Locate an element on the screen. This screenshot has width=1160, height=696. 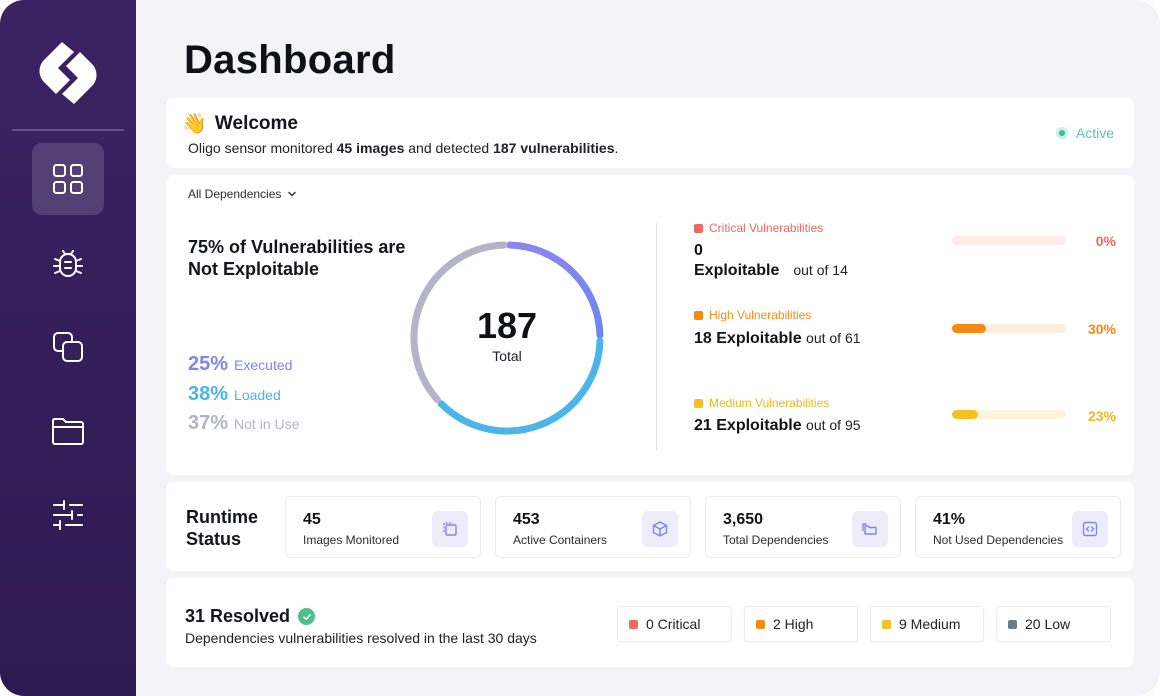
filter-label: All Dependencies is located at coordinates (235, 194).